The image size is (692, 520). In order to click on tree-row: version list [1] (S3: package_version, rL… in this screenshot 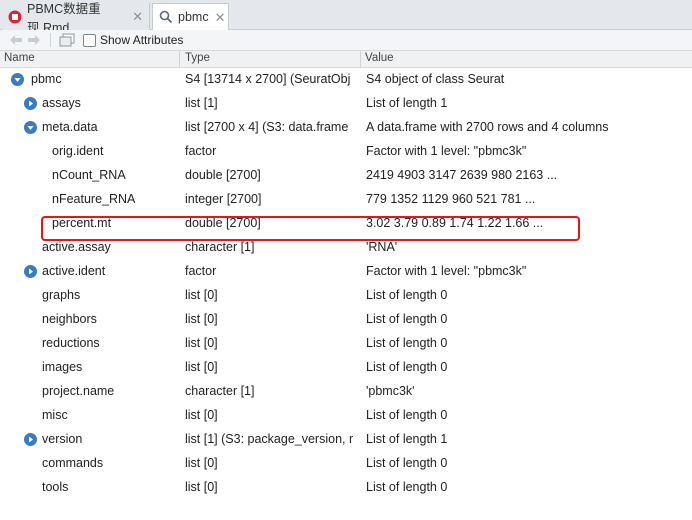, I will do `click(346, 440)`.